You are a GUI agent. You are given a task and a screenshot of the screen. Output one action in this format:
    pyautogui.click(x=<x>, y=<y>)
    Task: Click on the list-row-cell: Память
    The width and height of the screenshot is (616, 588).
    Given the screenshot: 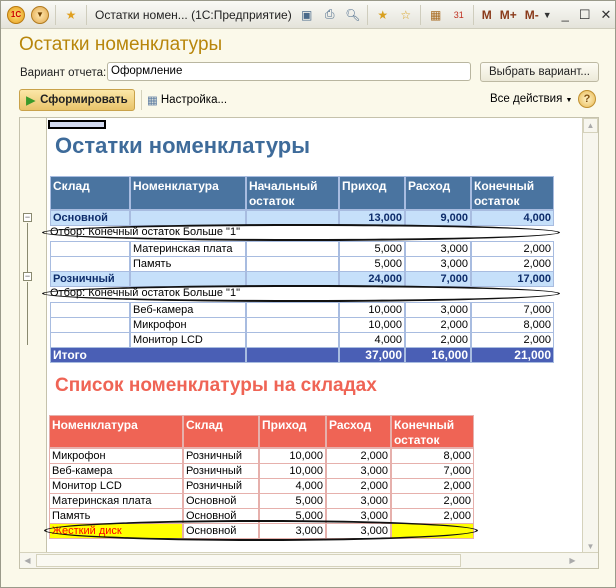 What is the action you would take?
    pyautogui.click(x=116, y=516)
    